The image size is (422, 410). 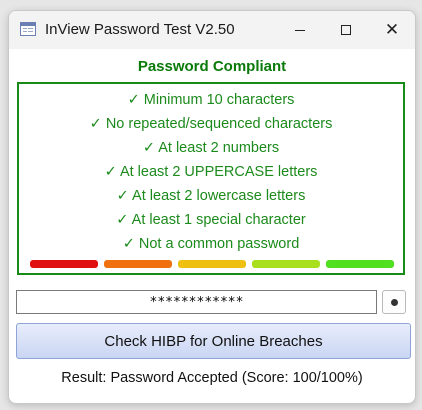 What do you see at coordinates (140, 29) in the screenshot?
I see `window-title: InView Password Test V2.50` at bounding box center [140, 29].